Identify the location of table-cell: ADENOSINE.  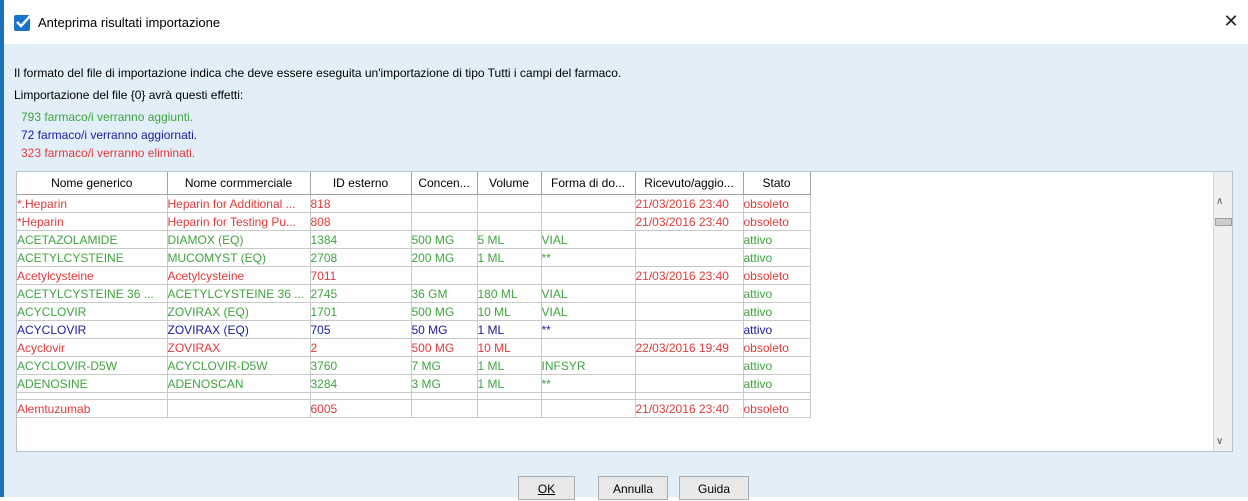
(92, 383).